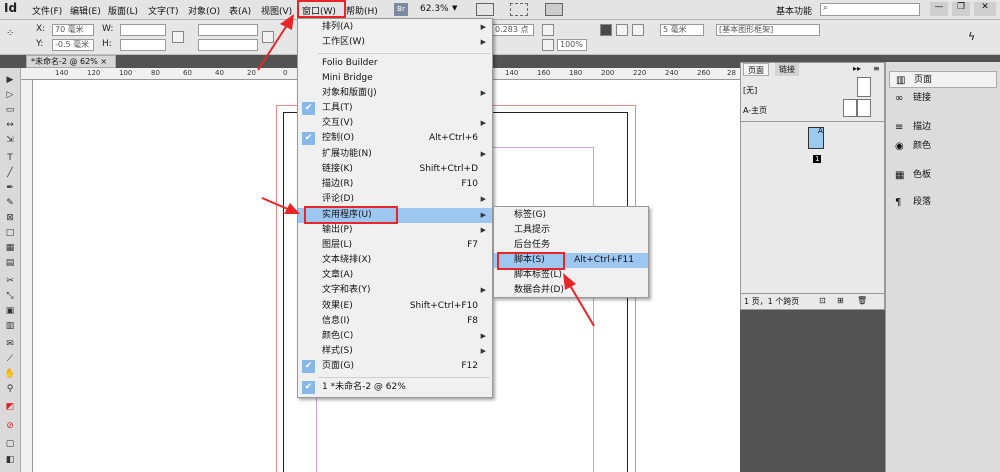 The image size is (1000, 472). What do you see at coordinates (276, 204) in the screenshot?
I see `annotation-arrow-utilities` at bounding box center [276, 204].